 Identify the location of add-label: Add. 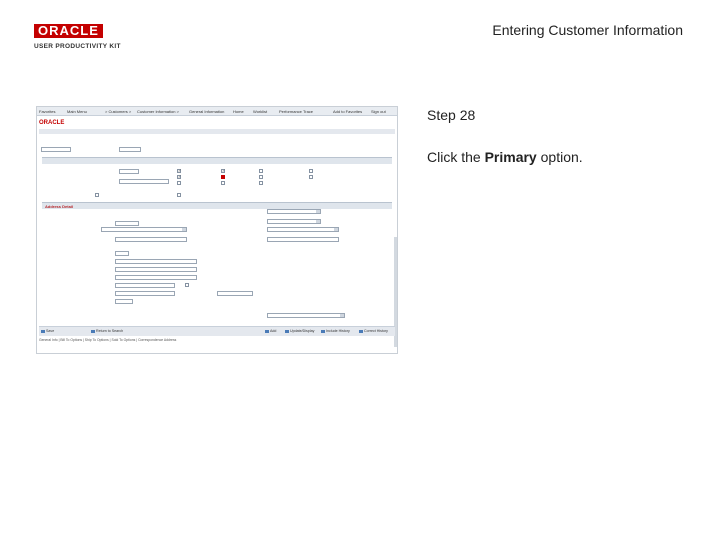
(273, 331).